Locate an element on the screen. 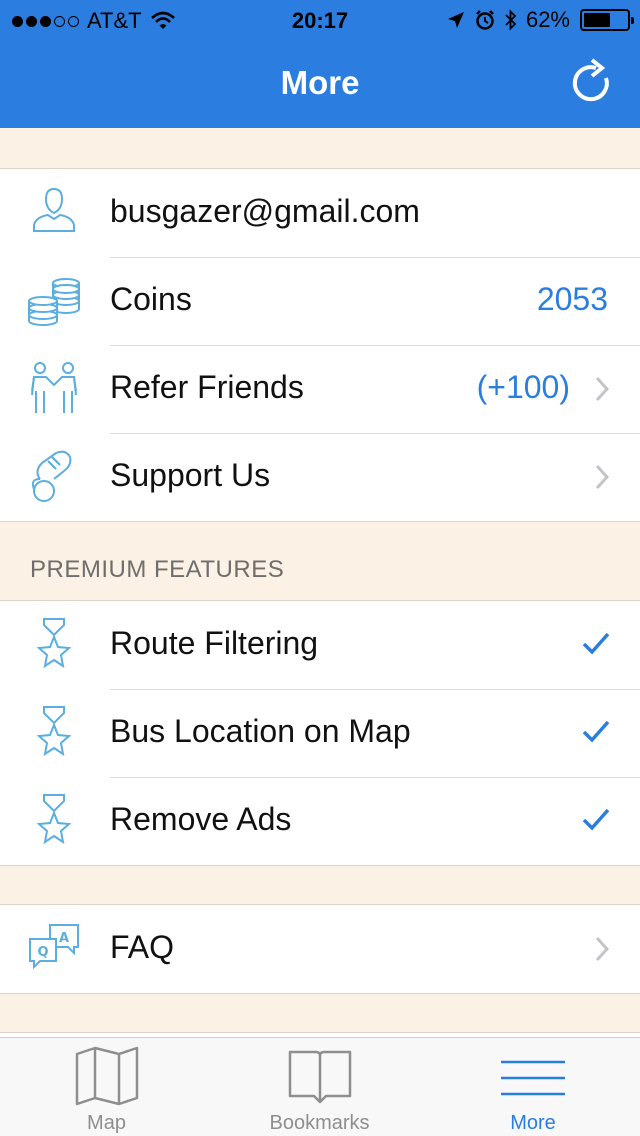 The width and height of the screenshot is (640, 1136). route-filtering-row: Route Filtering is located at coordinates (320, 645).